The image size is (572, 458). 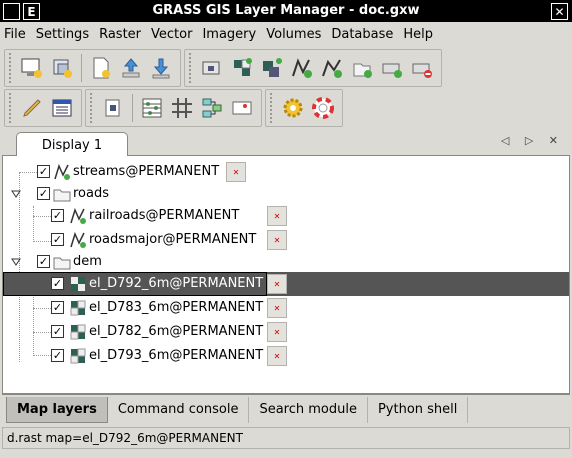 What do you see at coordinates (62, 68) in the screenshot?
I see `new-workspace-icon` at bounding box center [62, 68].